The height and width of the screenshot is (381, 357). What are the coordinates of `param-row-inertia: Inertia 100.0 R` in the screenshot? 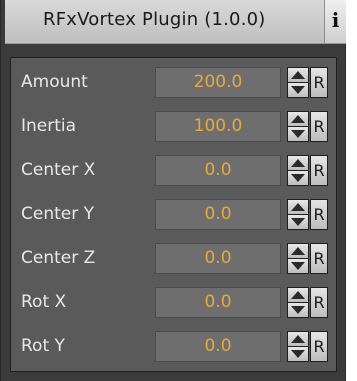 It's located at (173, 127).